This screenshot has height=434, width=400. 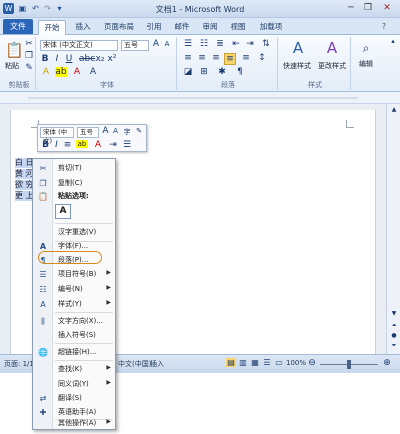 I want to click on mini-size-box: 五号, so click(x=88, y=132).